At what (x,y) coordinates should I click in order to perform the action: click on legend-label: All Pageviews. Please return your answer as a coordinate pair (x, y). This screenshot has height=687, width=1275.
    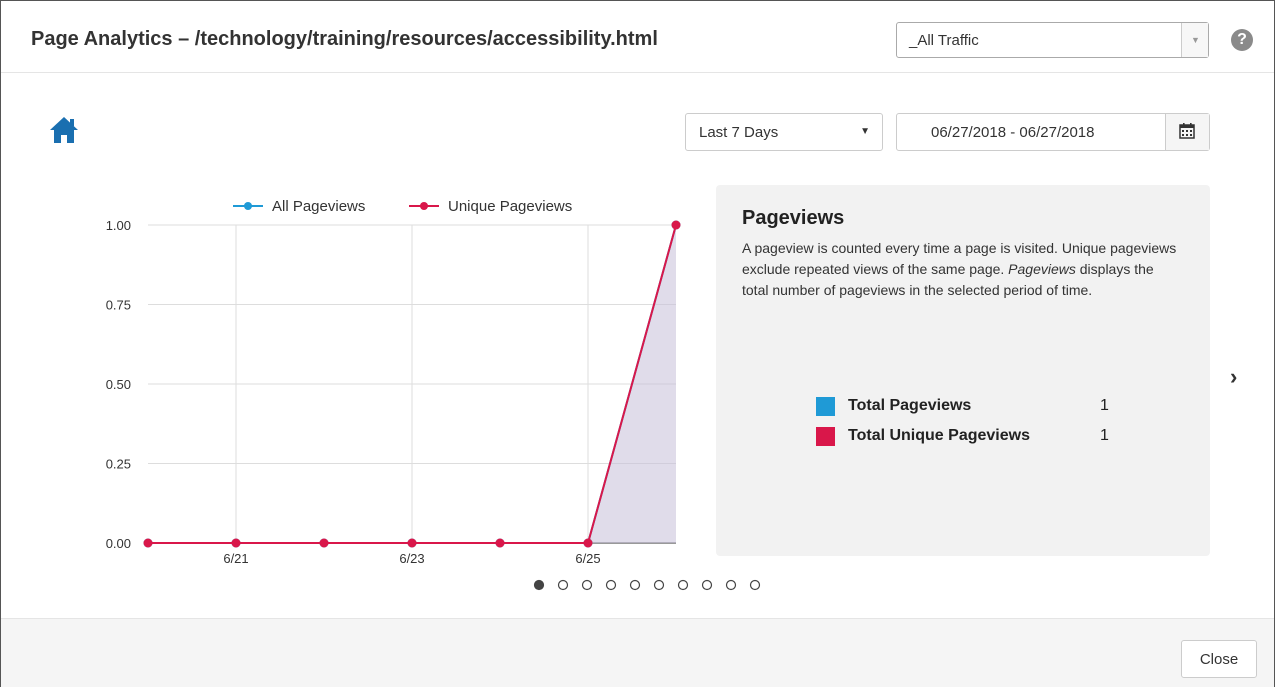
    Looking at the image, I should click on (318, 206).